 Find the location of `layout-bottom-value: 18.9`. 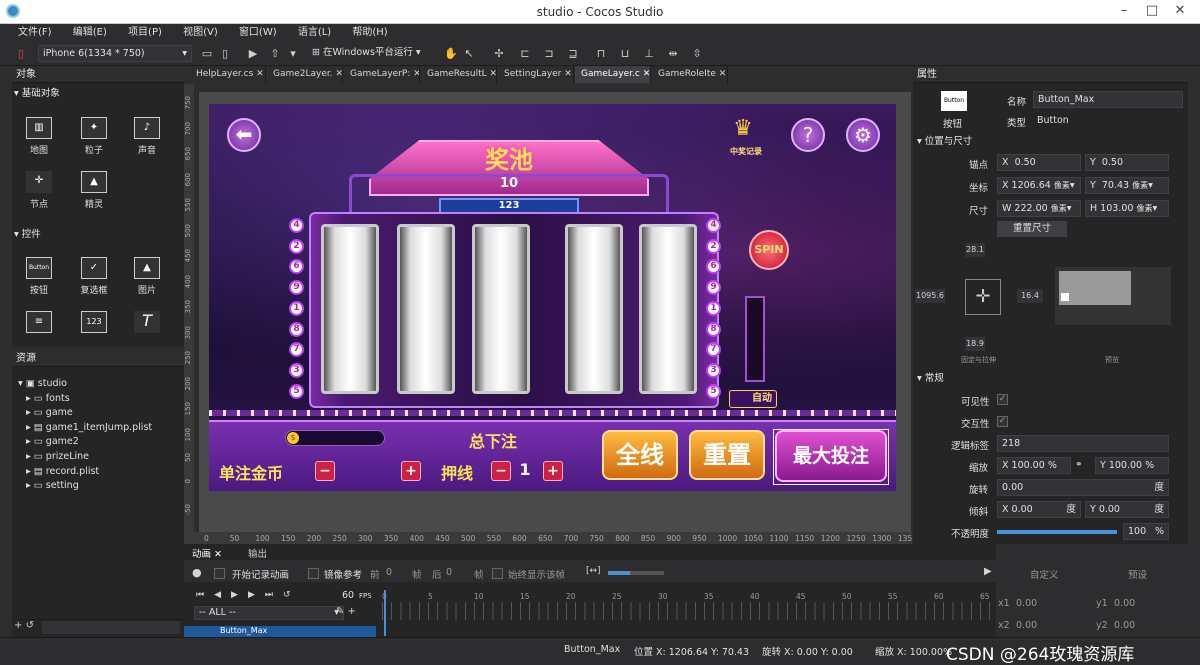

layout-bottom-value: 18.9 is located at coordinates (975, 344).